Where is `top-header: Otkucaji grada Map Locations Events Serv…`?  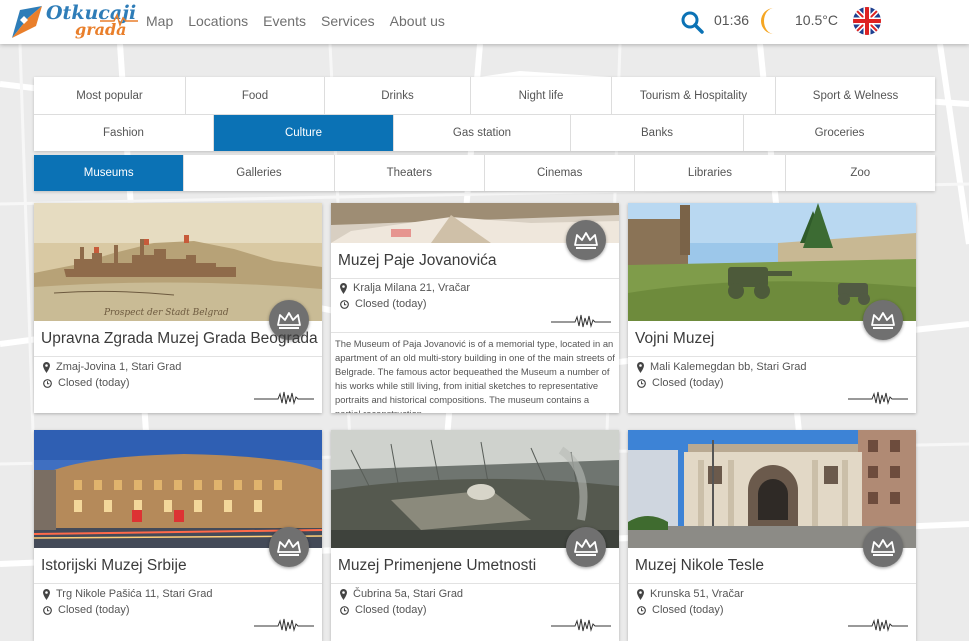
top-header: Otkucaji grada Map Locations Events Serv… is located at coordinates (484, 22).